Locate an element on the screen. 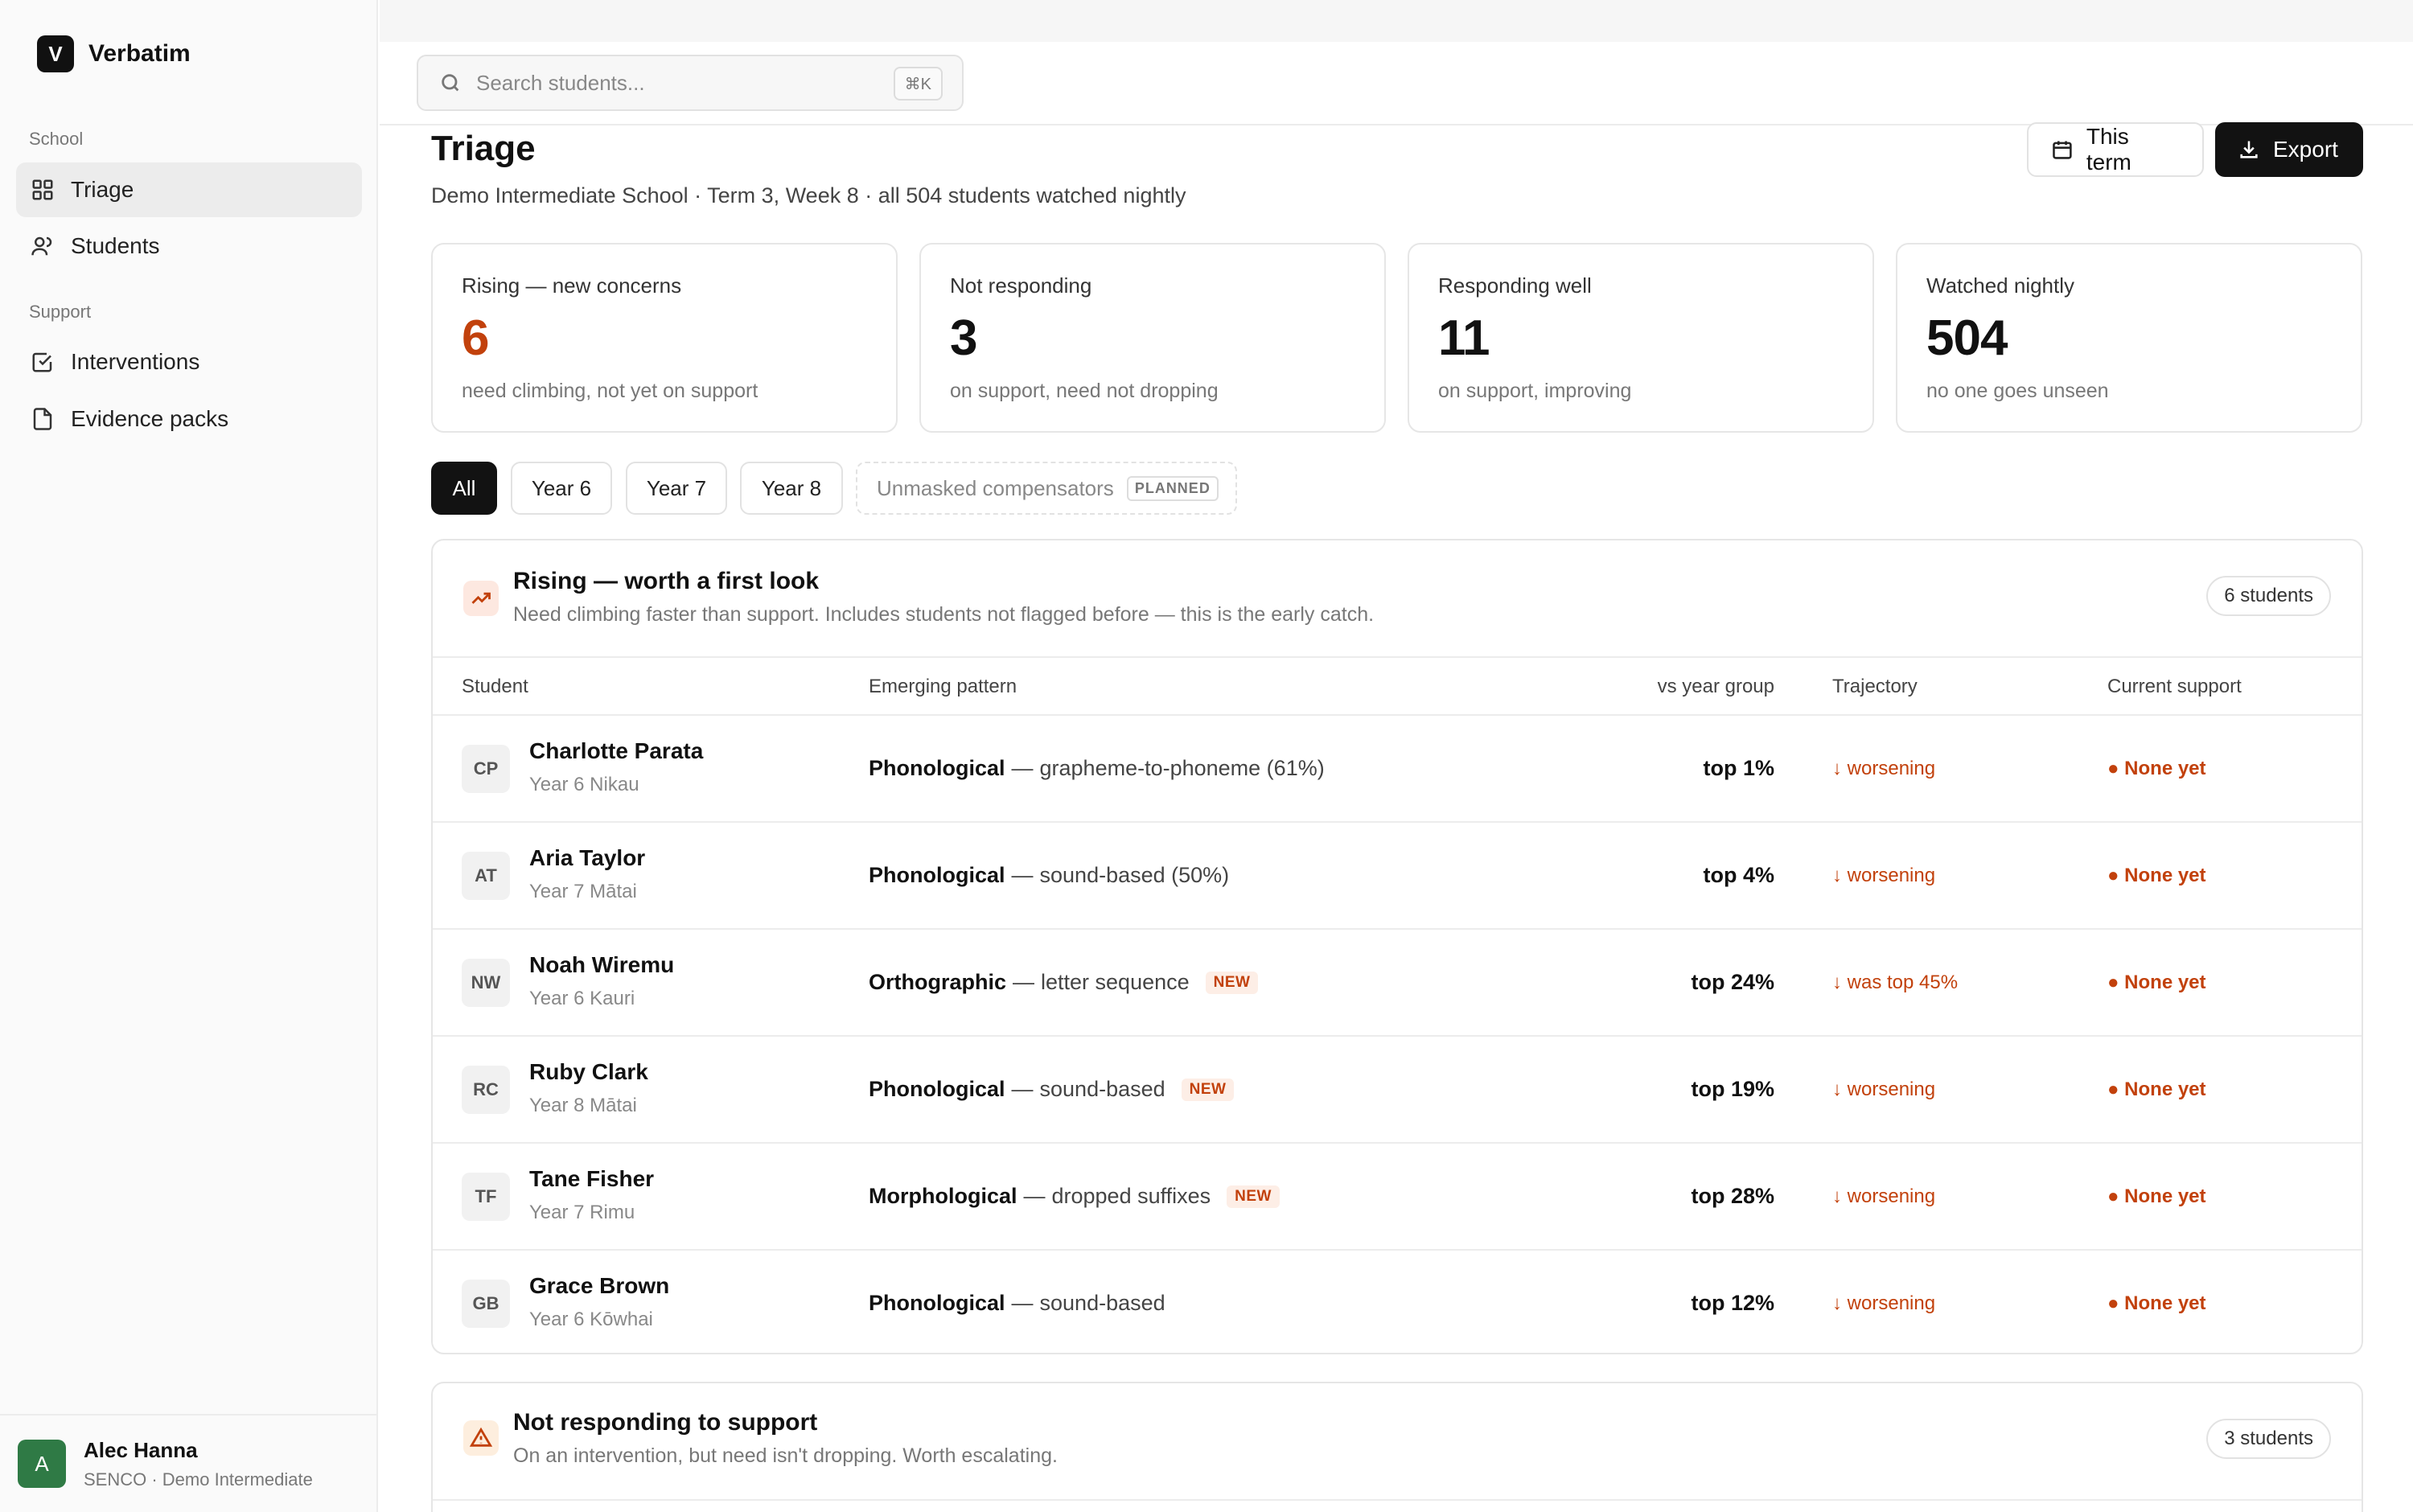 This screenshot has height=1512, width=2413. brand-name: Verbatim is located at coordinates (139, 54).